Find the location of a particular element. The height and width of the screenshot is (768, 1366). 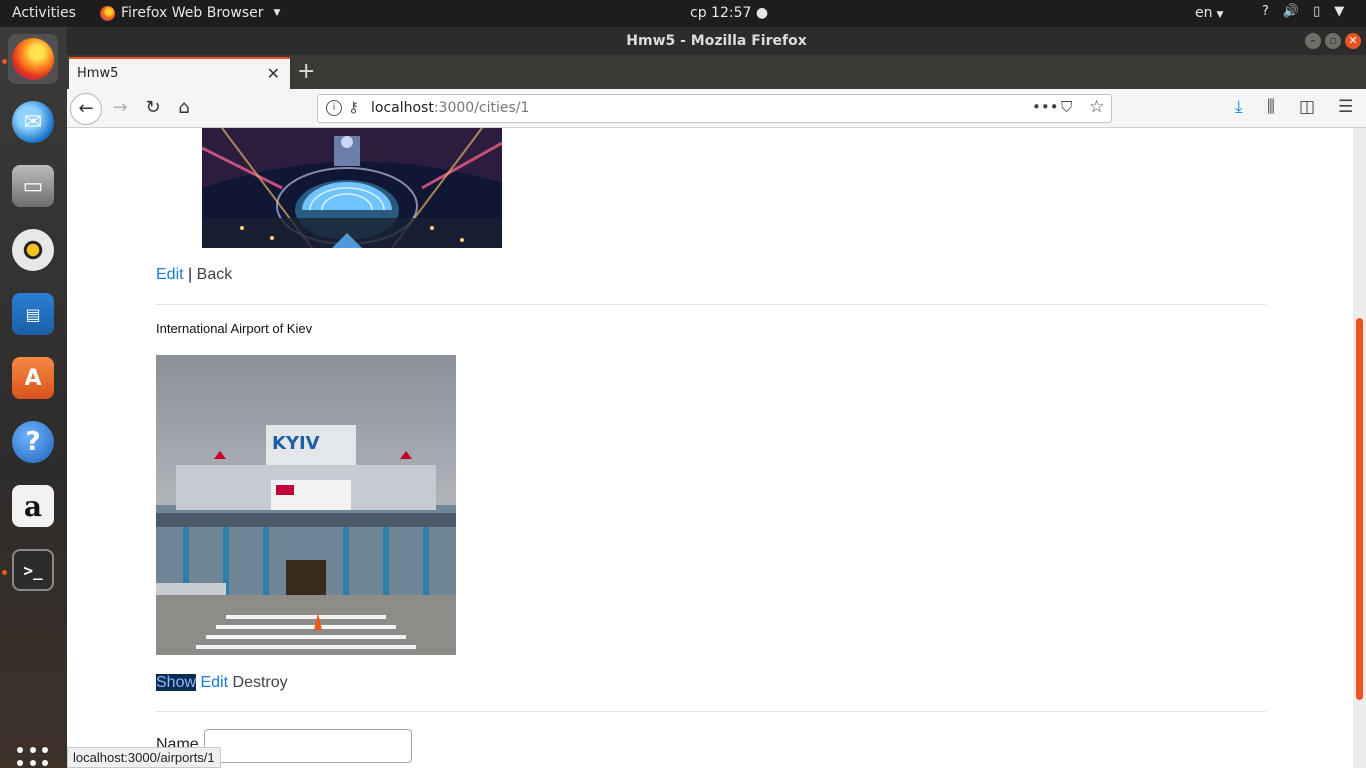

window-title: Hmw5 - Mozilla Firefox is located at coordinates (716, 41).